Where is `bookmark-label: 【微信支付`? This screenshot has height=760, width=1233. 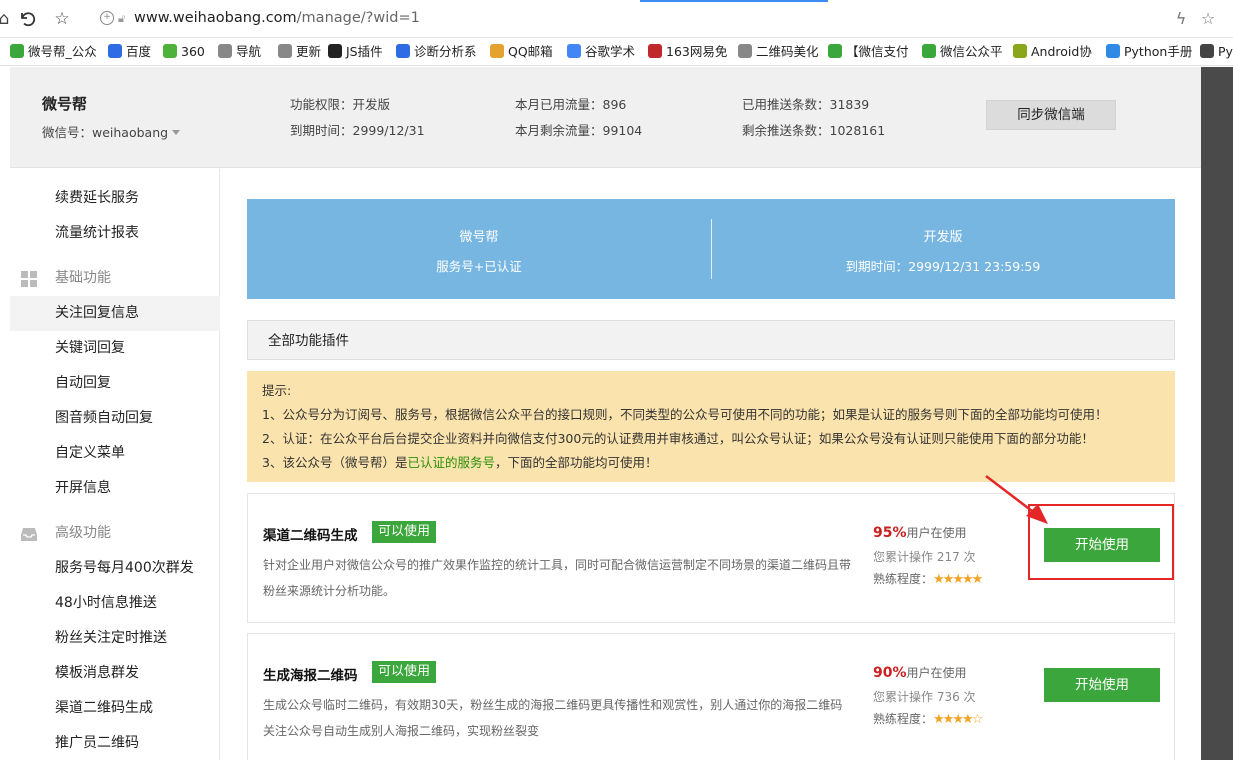 bookmark-label: 【微信支付 is located at coordinates (877, 51).